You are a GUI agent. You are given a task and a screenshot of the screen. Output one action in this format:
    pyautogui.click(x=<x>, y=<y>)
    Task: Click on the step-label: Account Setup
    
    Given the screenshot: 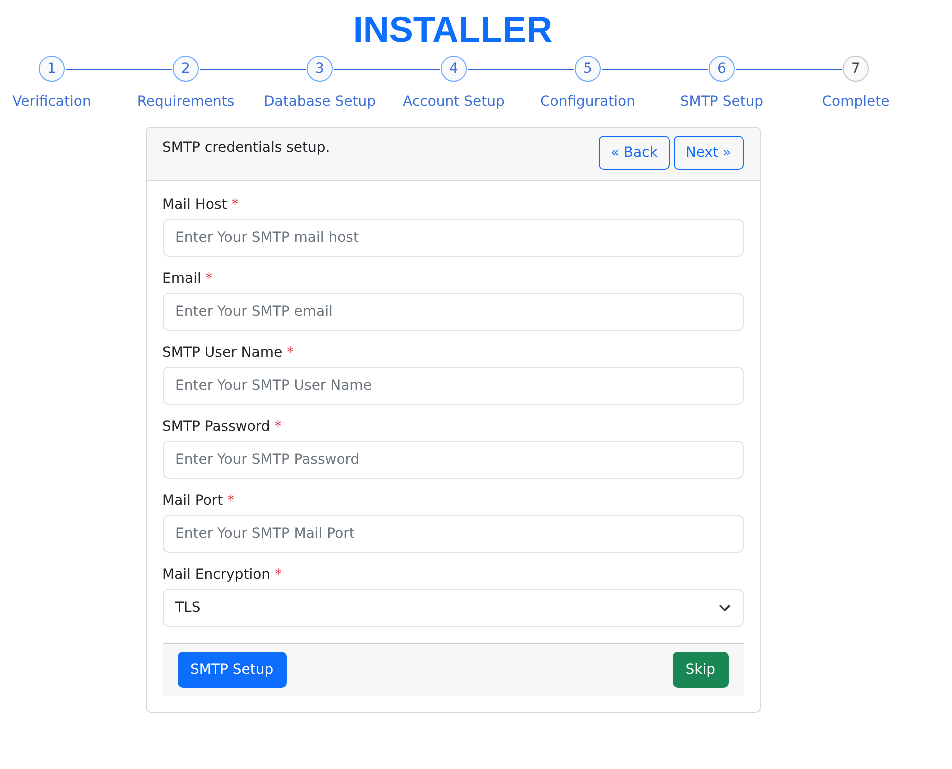 What is the action you would take?
    pyautogui.click(x=454, y=102)
    